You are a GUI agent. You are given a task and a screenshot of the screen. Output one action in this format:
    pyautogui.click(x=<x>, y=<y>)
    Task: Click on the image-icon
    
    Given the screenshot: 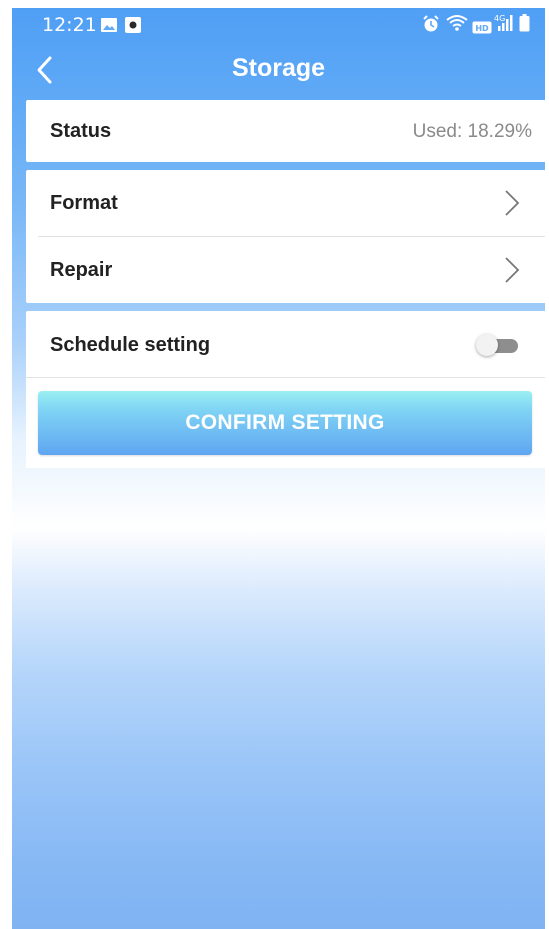 What is the action you would take?
    pyautogui.click(x=109, y=27)
    